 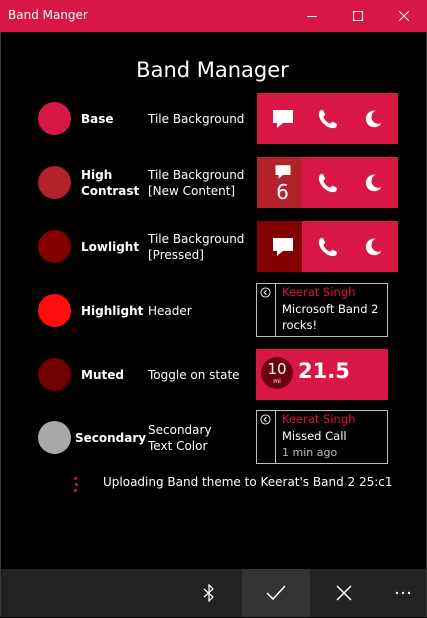 I want to click on swatch-lowlight, so click(x=54, y=246).